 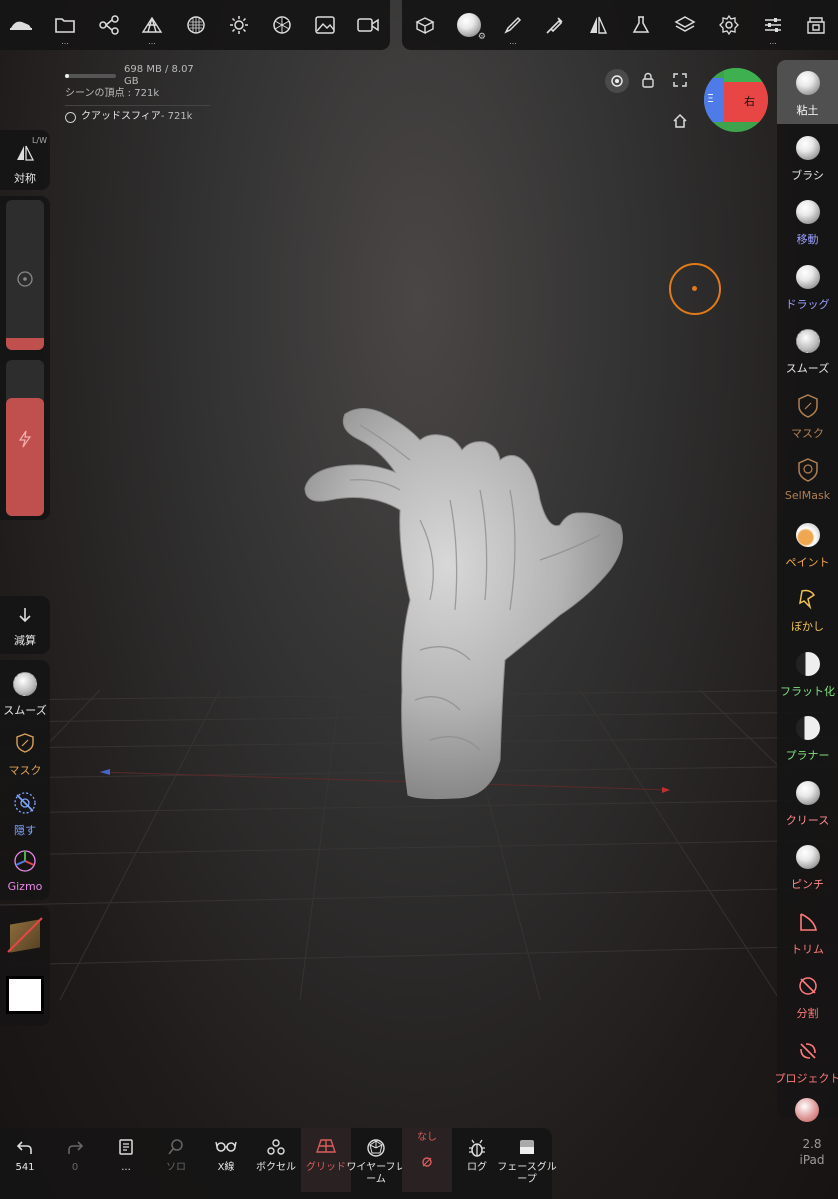 I want to click on notes-icon, so click(x=126, y=1149).